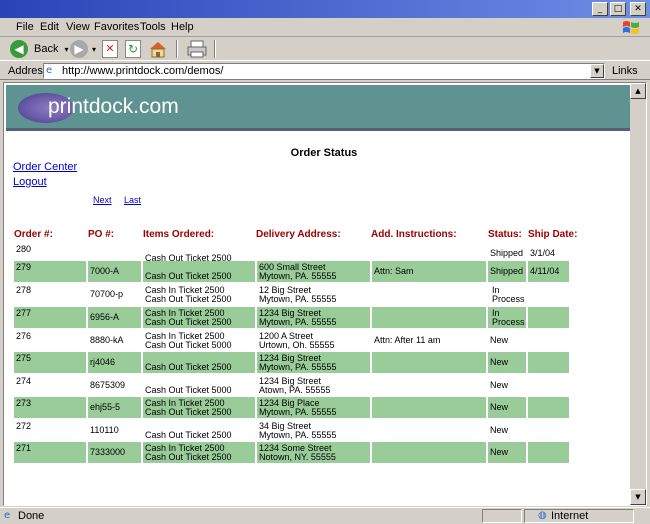  I want to click on delivery-address-cell-line: Urtown, Oh. 55555, so click(297, 345).